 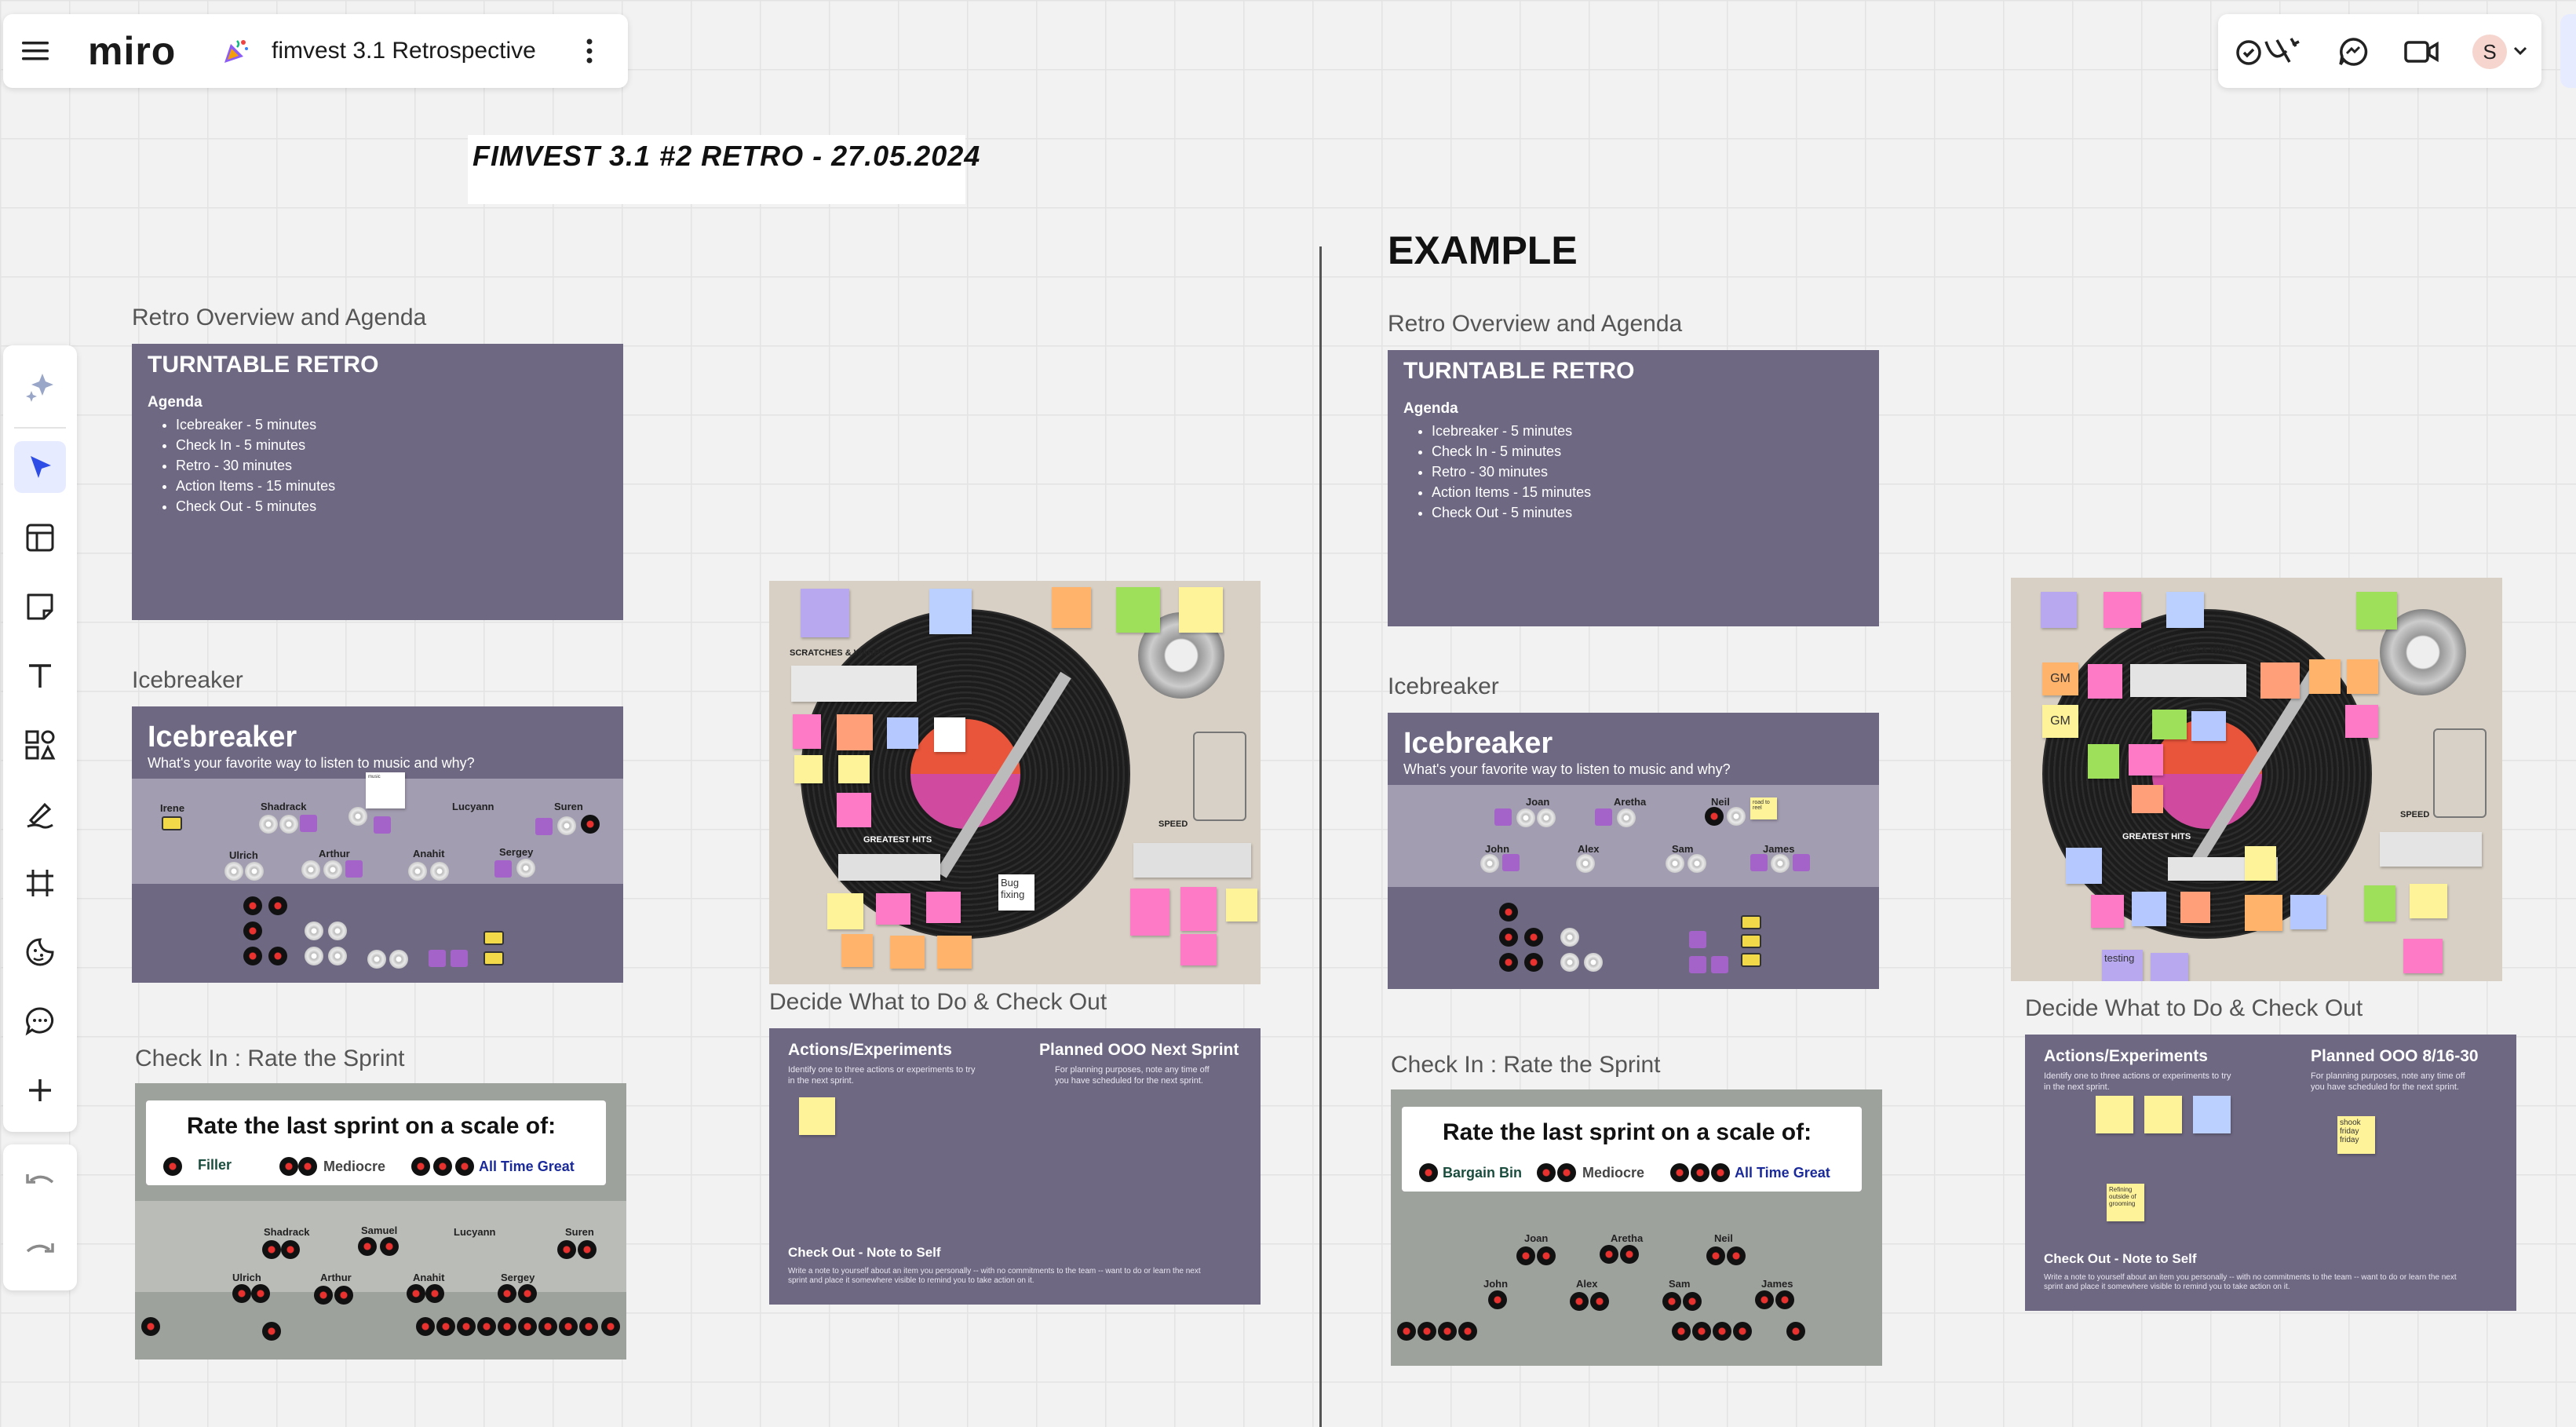 What do you see at coordinates (1535, 324) in the screenshot?
I see `frame-label-overview-example: Retro Overview and Agenda` at bounding box center [1535, 324].